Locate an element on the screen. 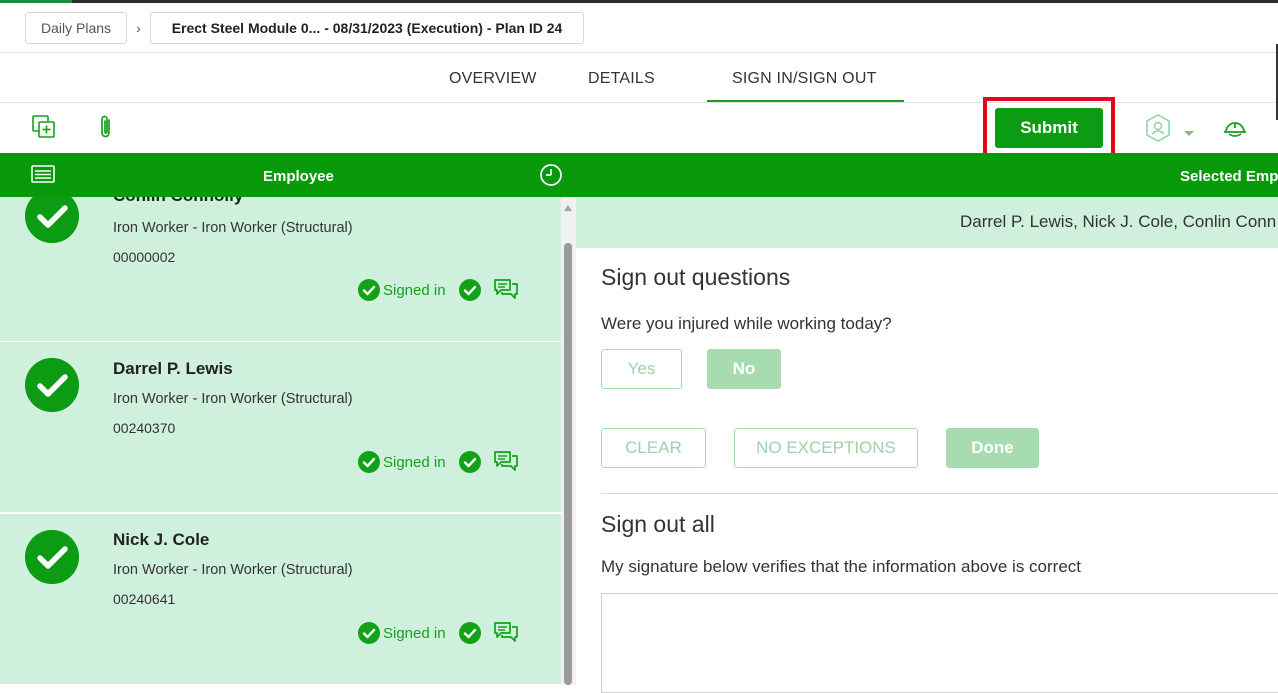 This screenshot has width=1278, height=693. hardhat-icon is located at coordinates (1235, 128).